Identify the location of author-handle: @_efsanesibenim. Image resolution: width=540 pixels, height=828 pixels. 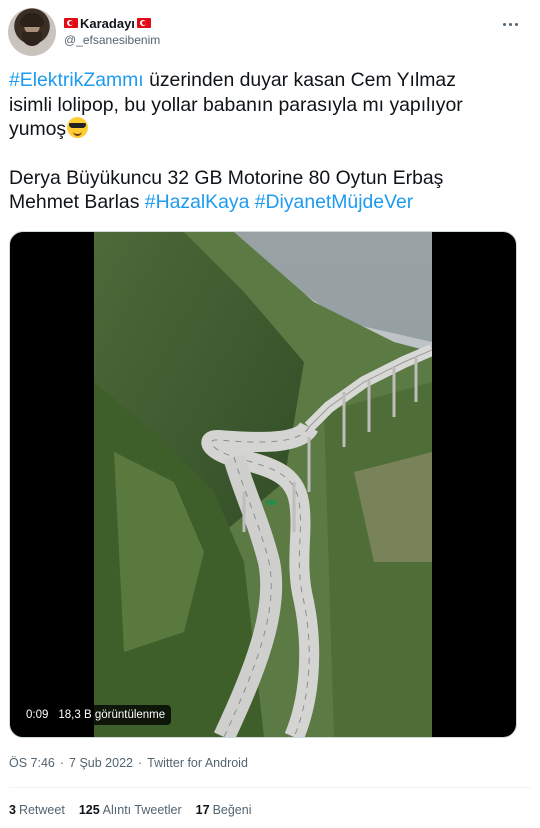
(112, 40).